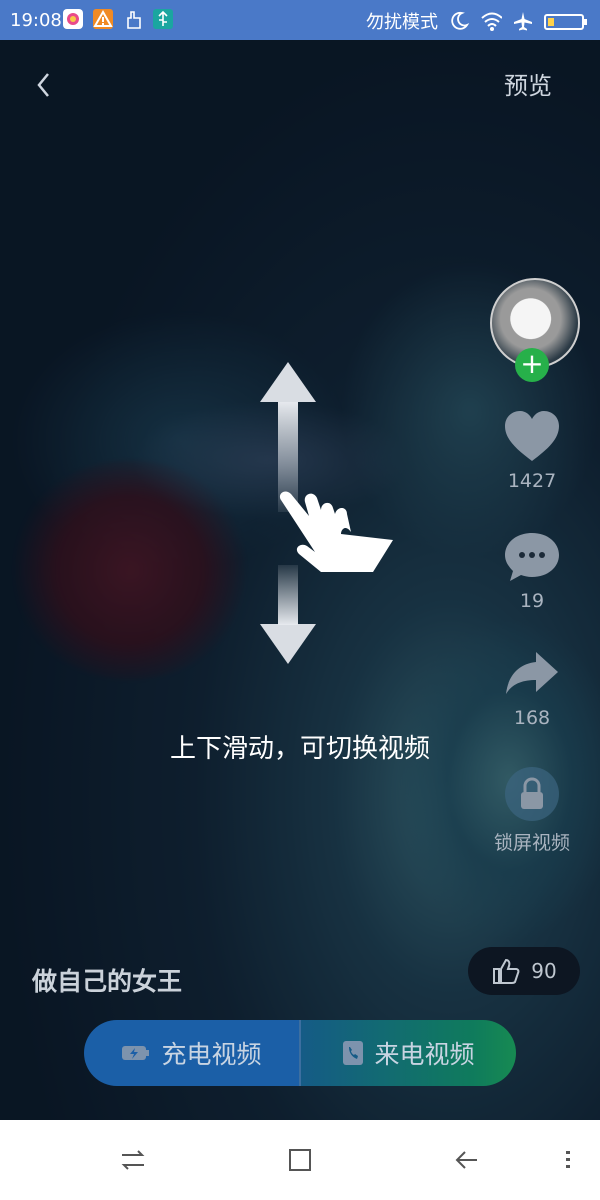 The image size is (600, 1200). What do you see at coordinates (532, 556) in the screenshot?
I see `comment-icon` at bounding box center [532, 556].